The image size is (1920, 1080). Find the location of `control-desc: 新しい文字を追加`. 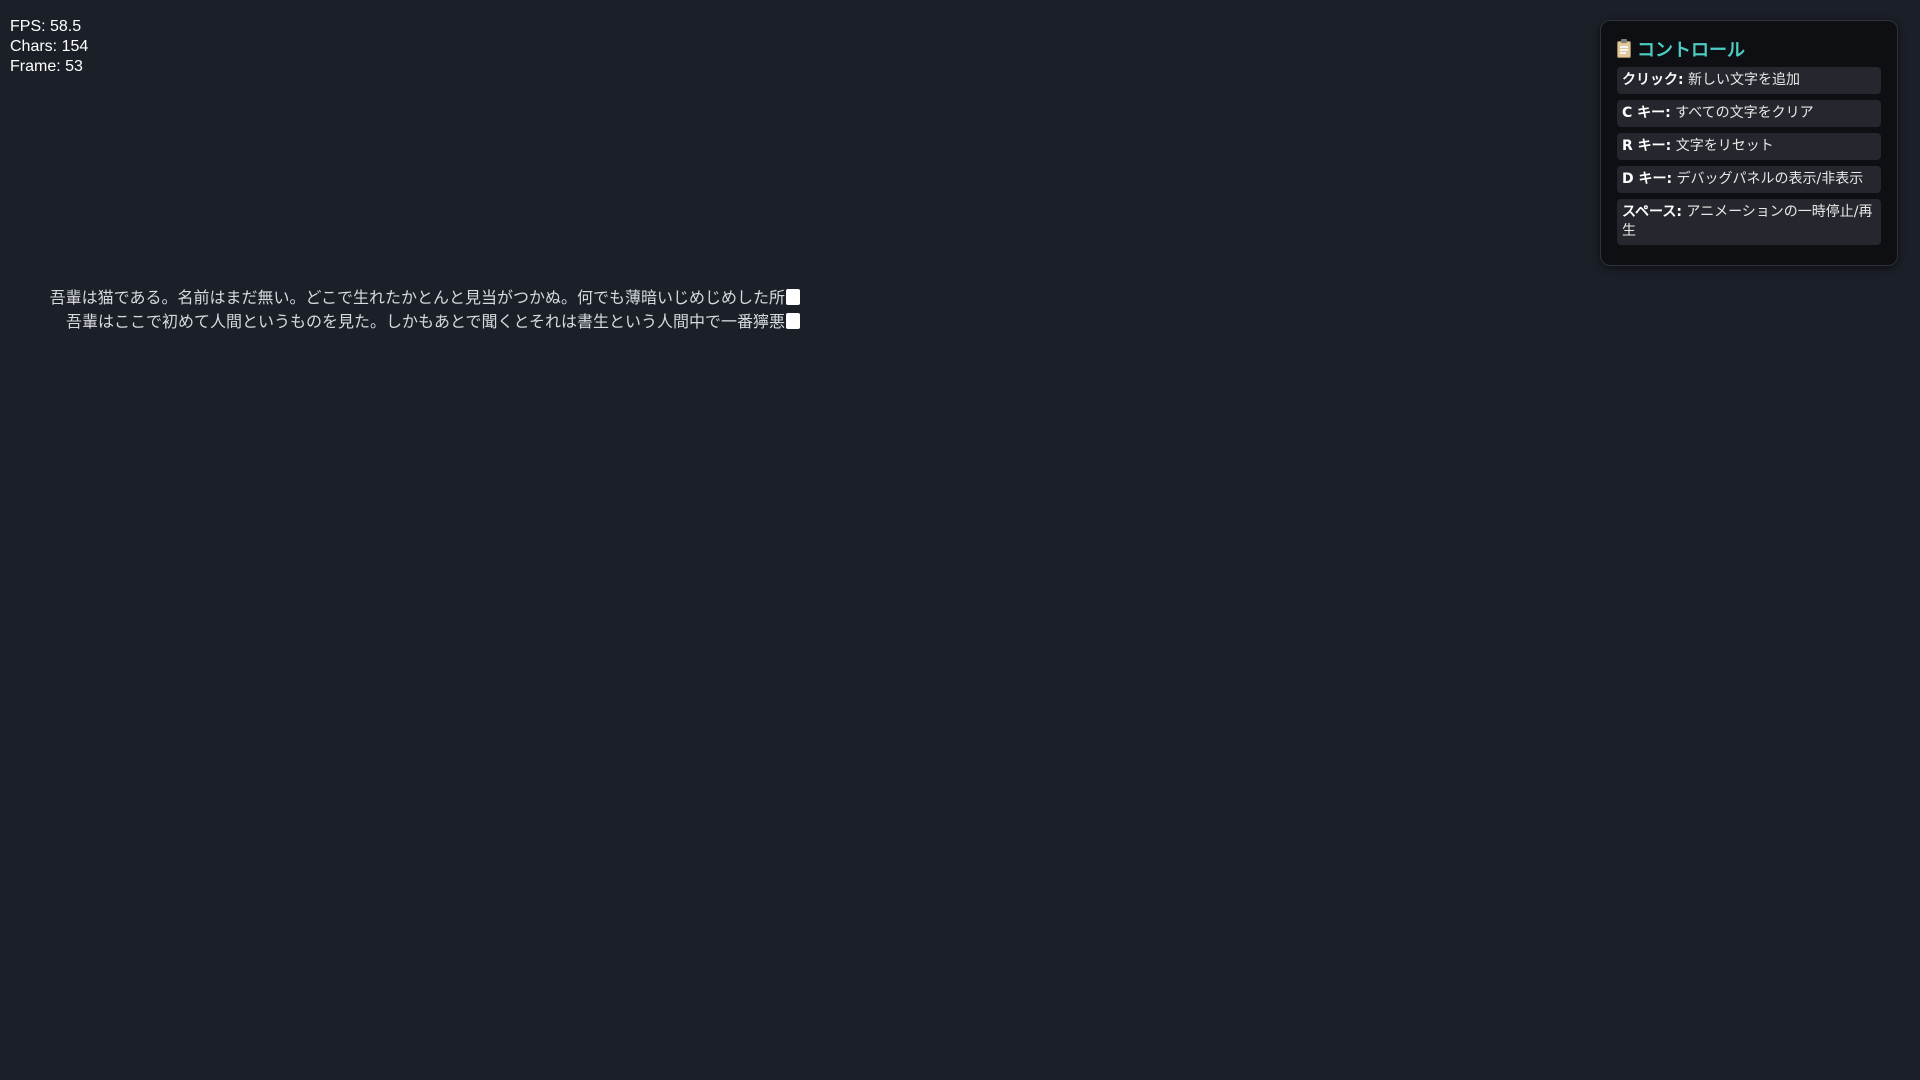

control-desc: 新しい文字を追加 is located at coordinates (1742, 80).